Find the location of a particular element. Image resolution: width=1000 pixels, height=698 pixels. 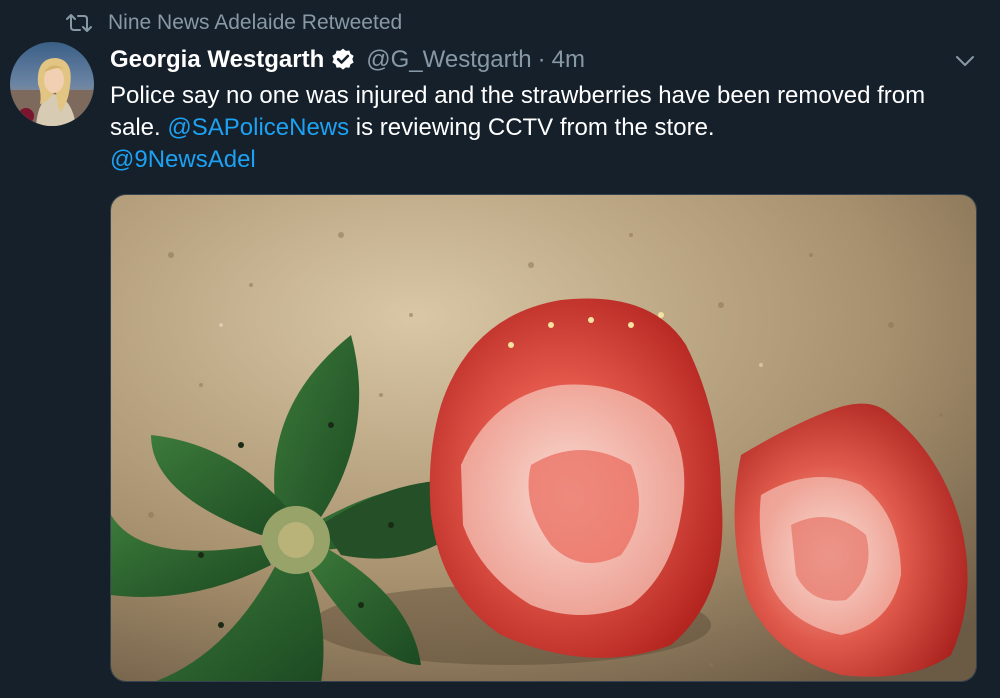

retweet-icon is located at coordinates (79, 23).